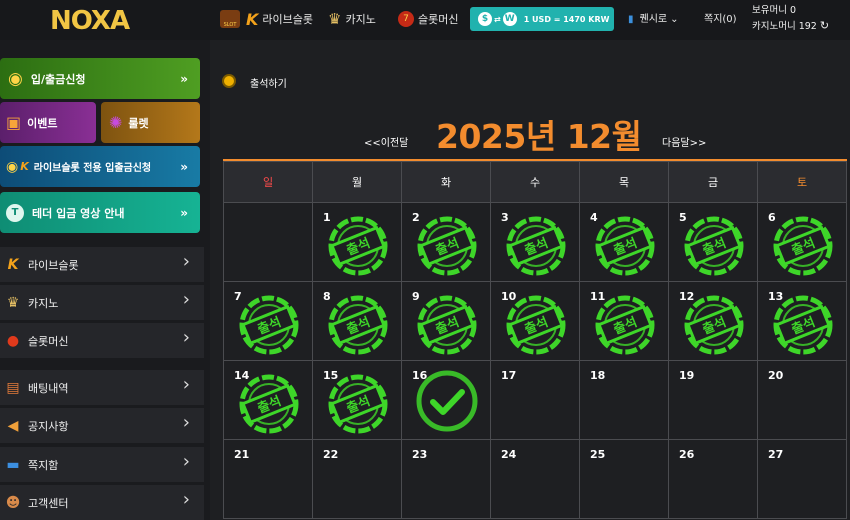  Describe the element at coordinates (386, 141) in the screenshot. I see `prev-month-link: <<이전달` at that location.